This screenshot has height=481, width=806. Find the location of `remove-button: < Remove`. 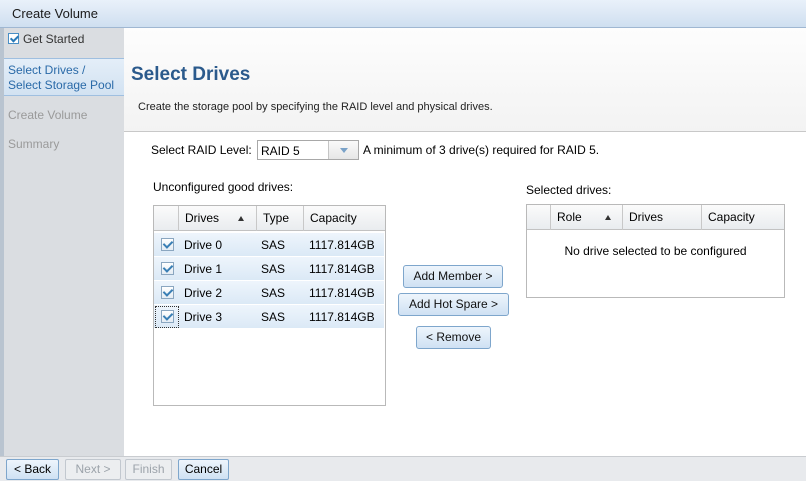

remove-button: < Remove is located at coordinates (453, 337).